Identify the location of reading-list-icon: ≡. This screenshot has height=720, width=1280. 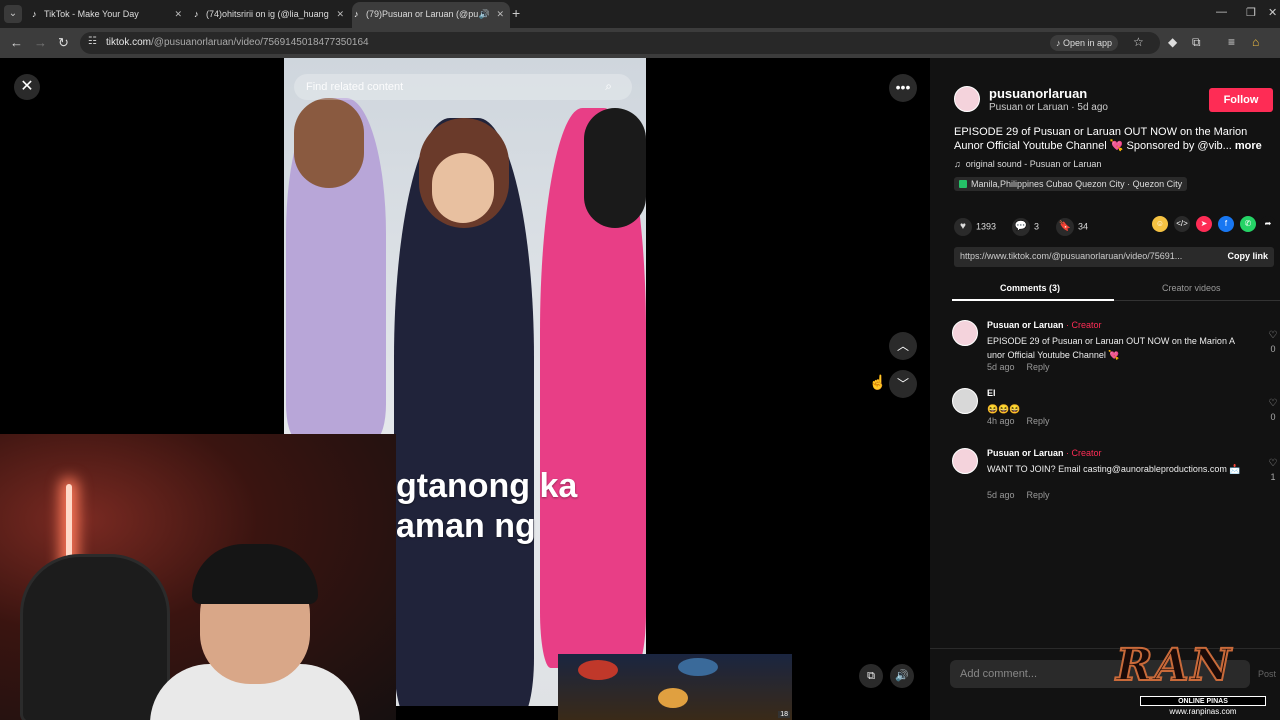
(1231, 42).